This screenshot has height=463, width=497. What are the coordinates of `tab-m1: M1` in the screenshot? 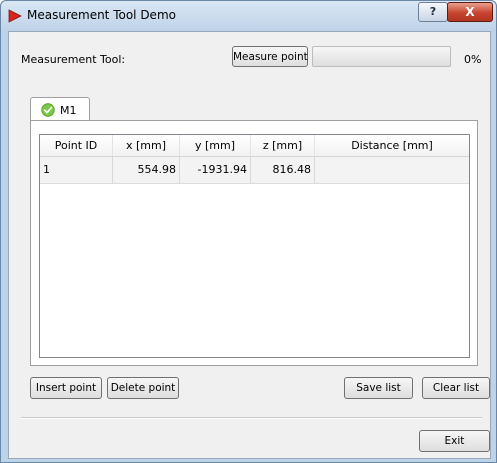 It's located at (60, 109).